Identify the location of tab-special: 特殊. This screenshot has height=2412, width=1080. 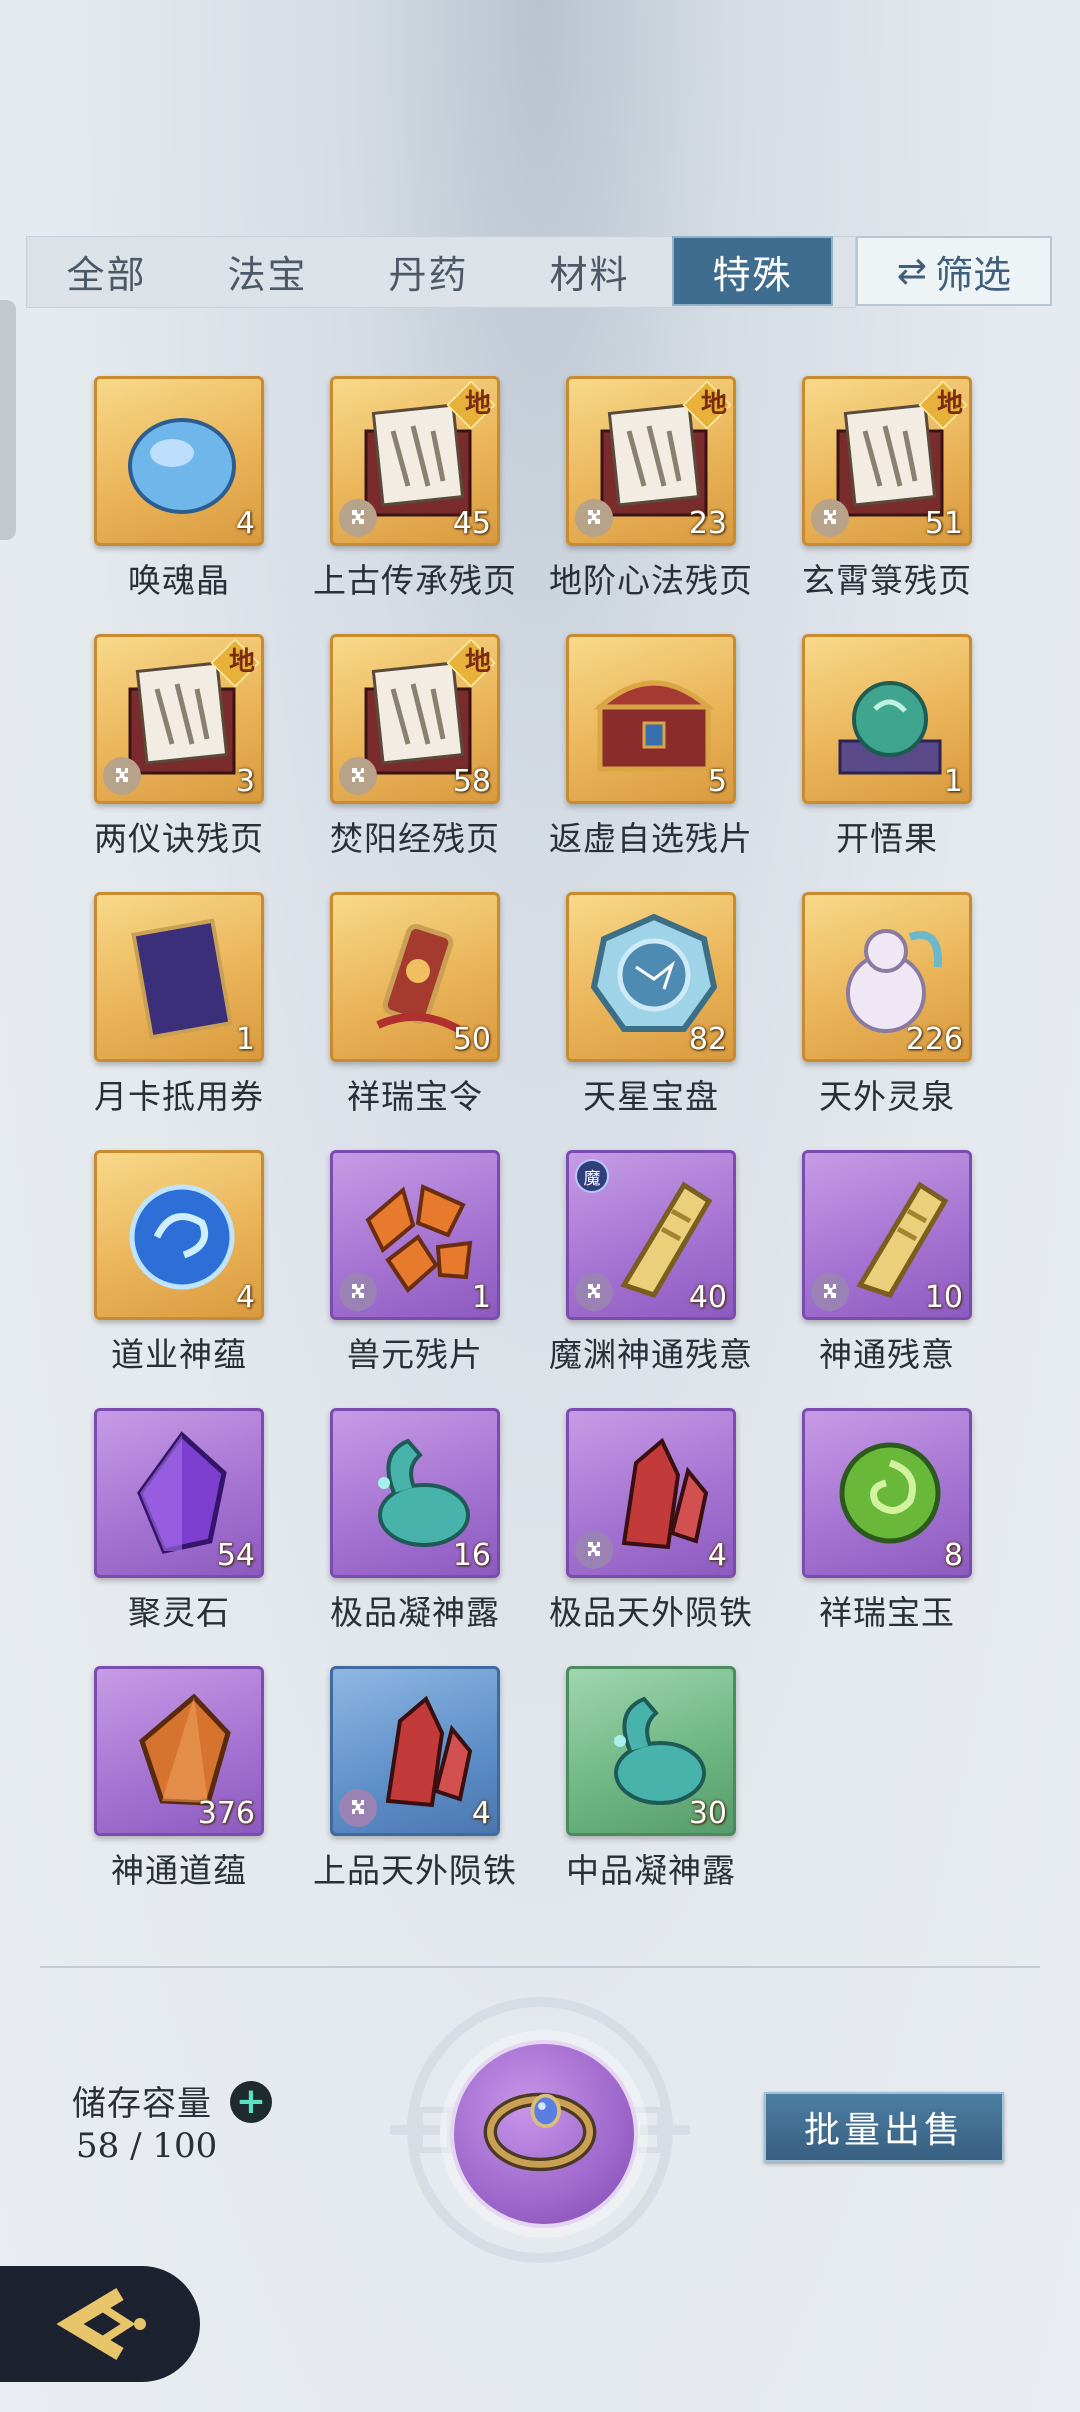
(752, 271).